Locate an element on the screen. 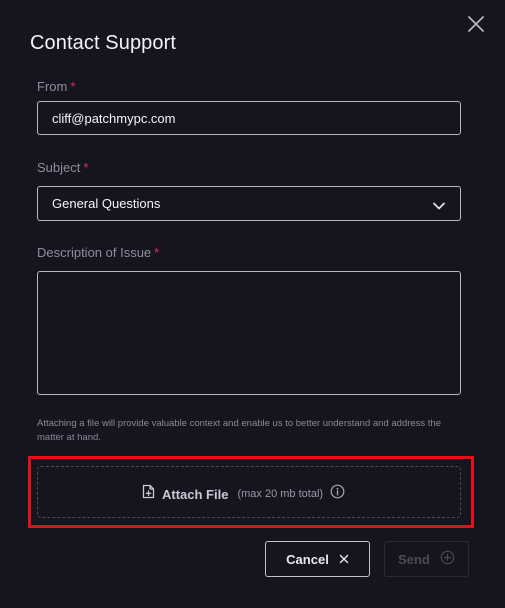 The width and height of the screenshot is (505, 608). attach-file-label: Attach File is located at coordinates (195, 494).